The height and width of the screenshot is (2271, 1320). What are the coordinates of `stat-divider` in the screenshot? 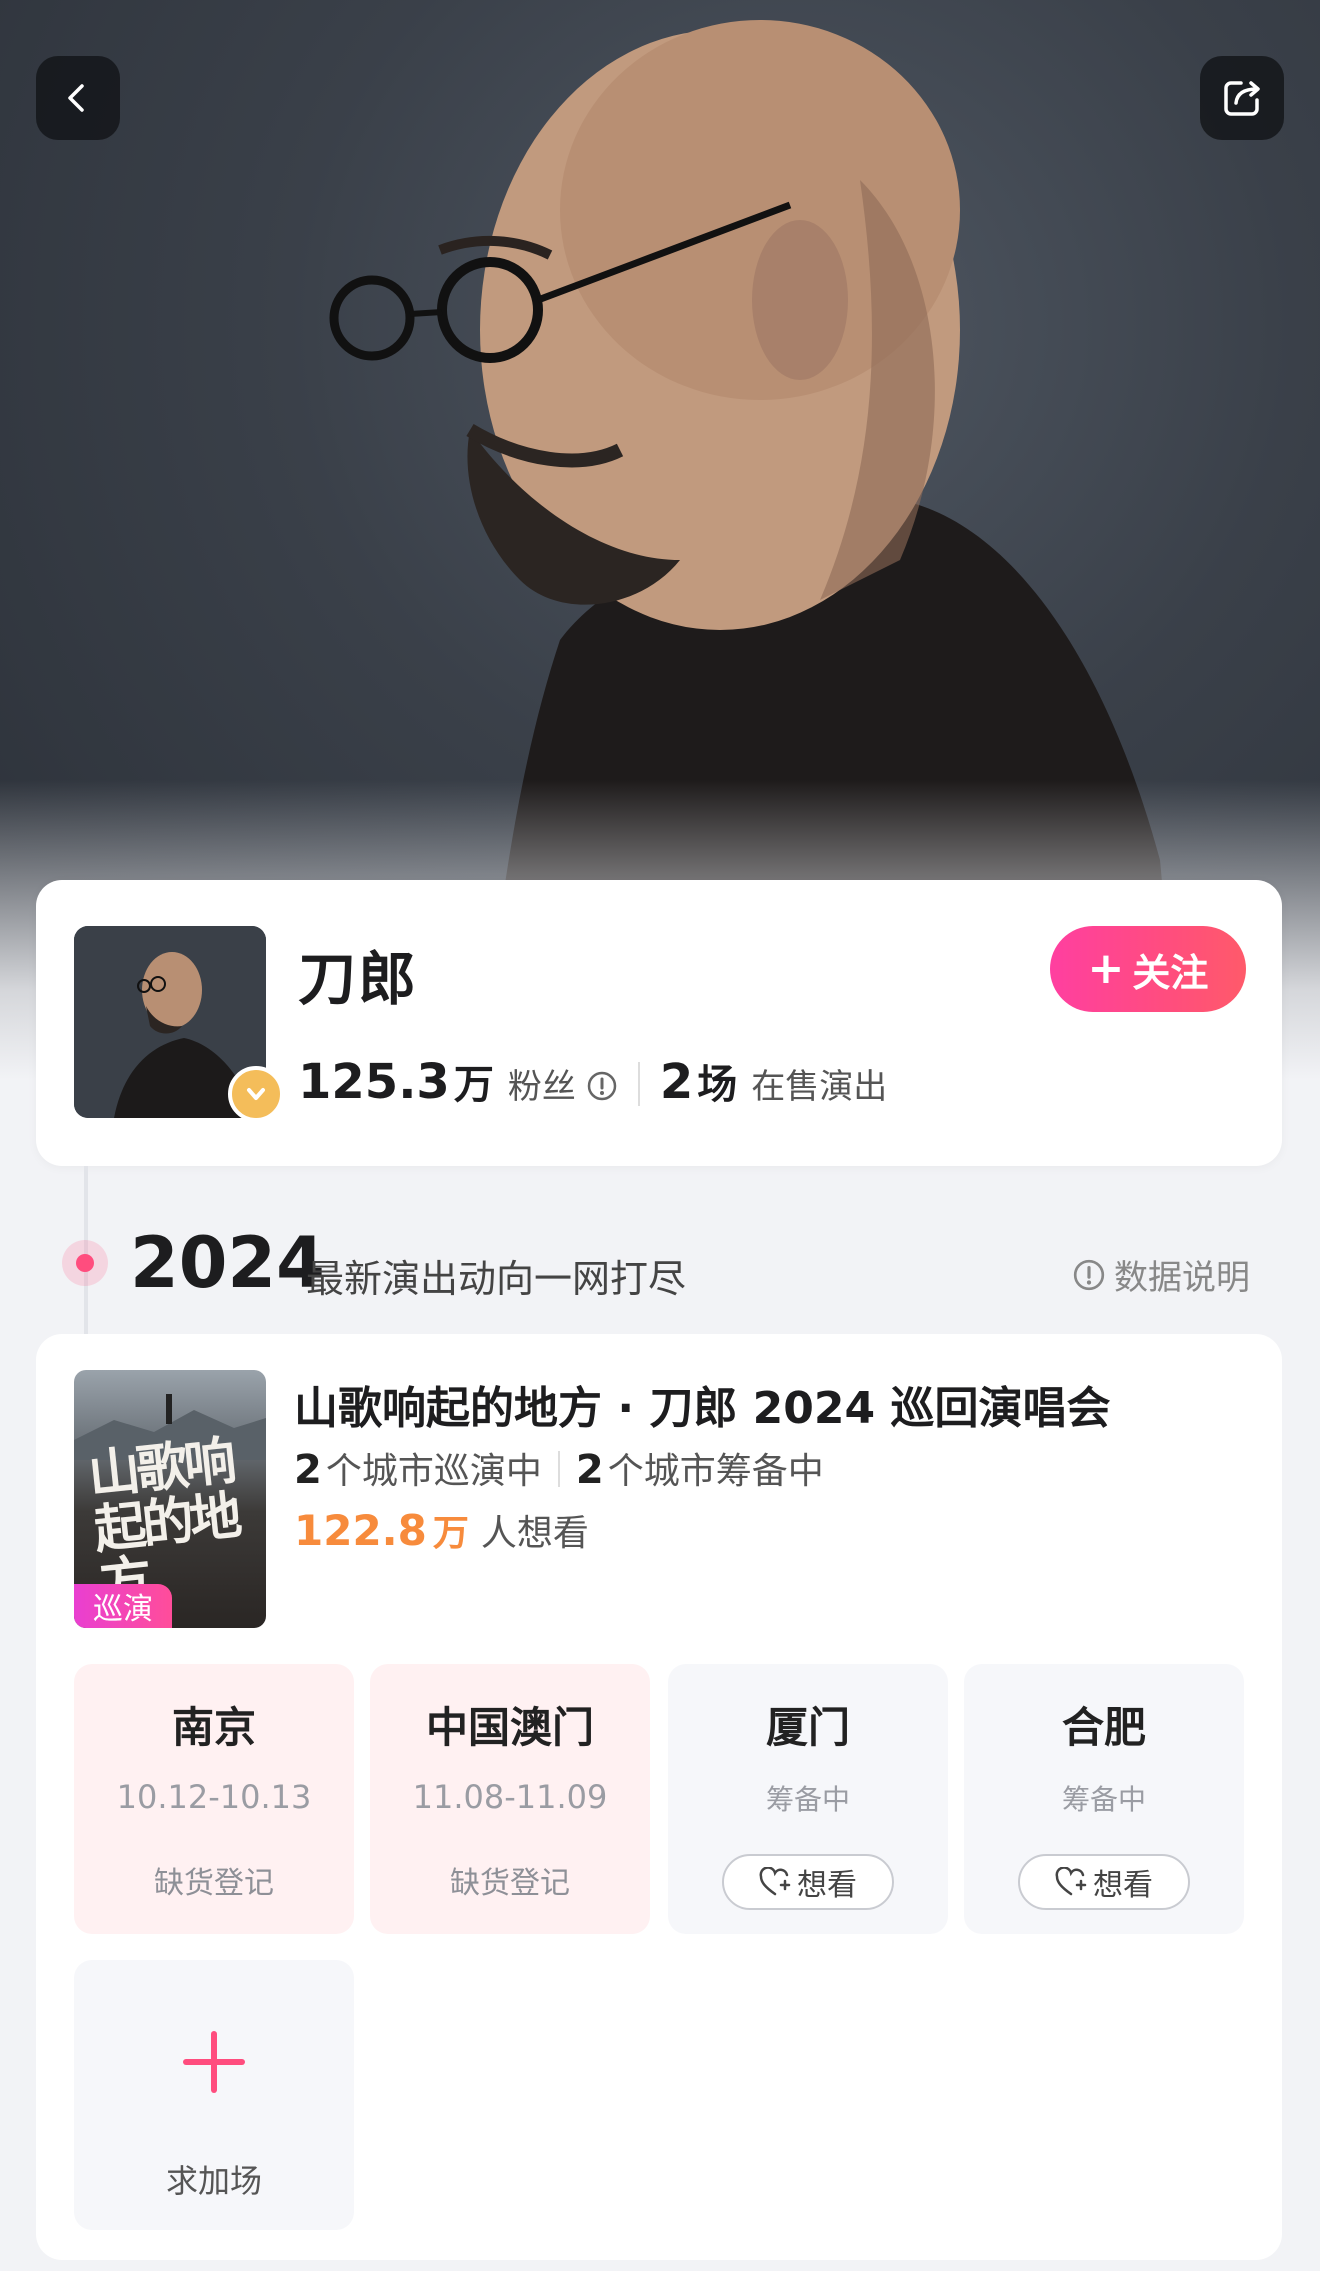 It's located at (638, 1084).